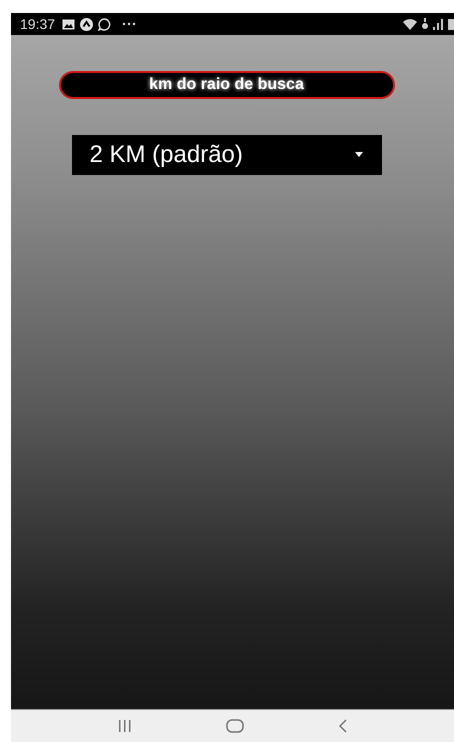 The image size is (454, 742). Describe the element at coordinates (87, 24) in the screenshot. I see `app-icon` at that location.